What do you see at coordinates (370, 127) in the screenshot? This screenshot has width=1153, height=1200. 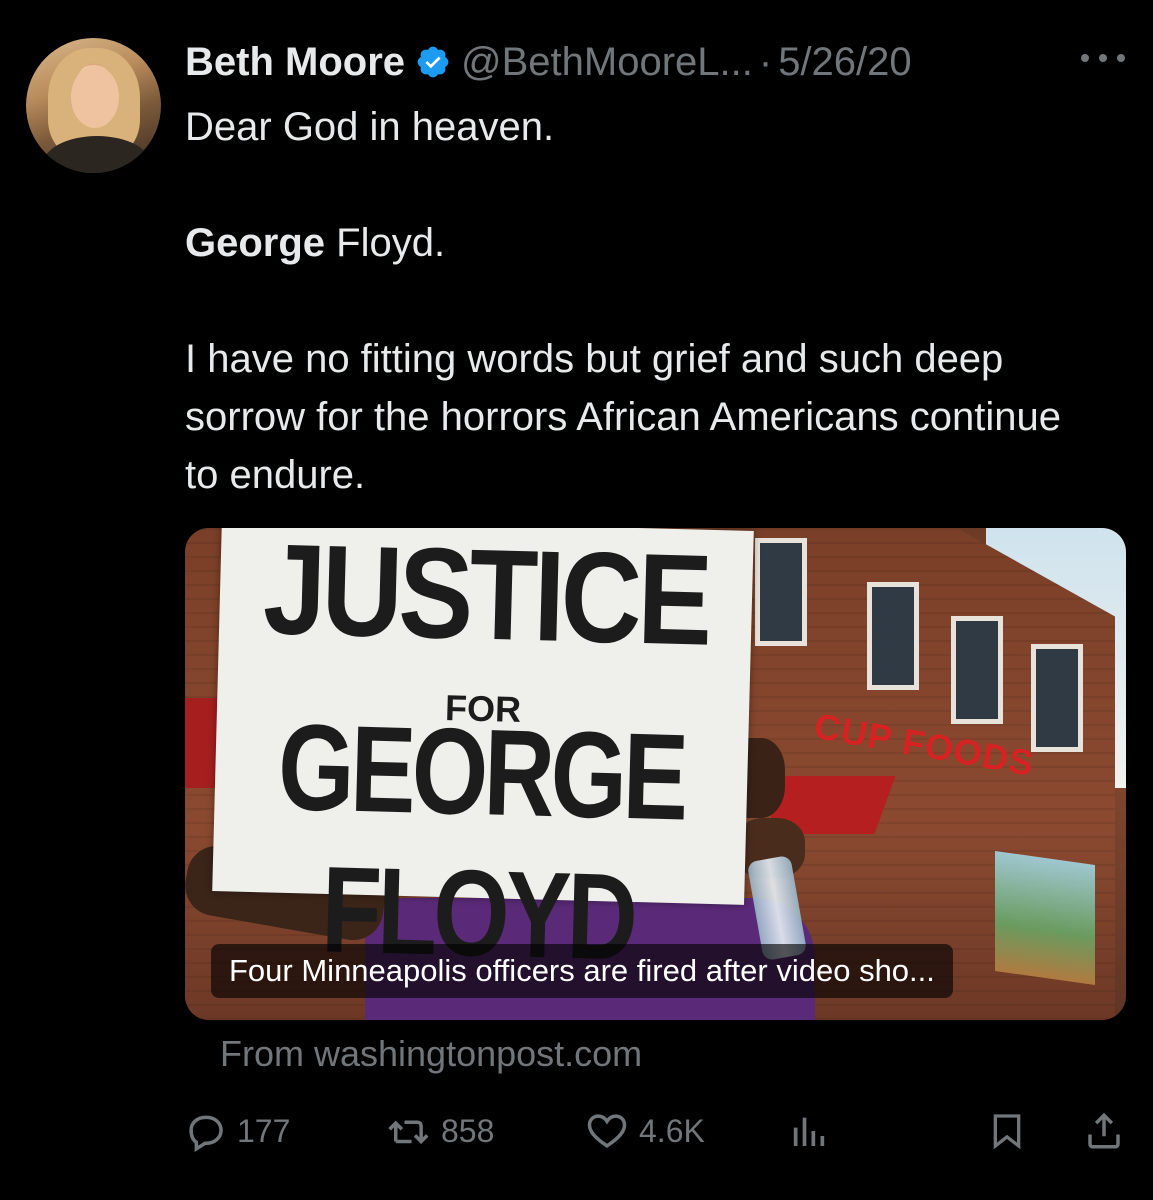 I see `tweet-text-line: Dear God in heaven.` at bounding box center [370, 127].